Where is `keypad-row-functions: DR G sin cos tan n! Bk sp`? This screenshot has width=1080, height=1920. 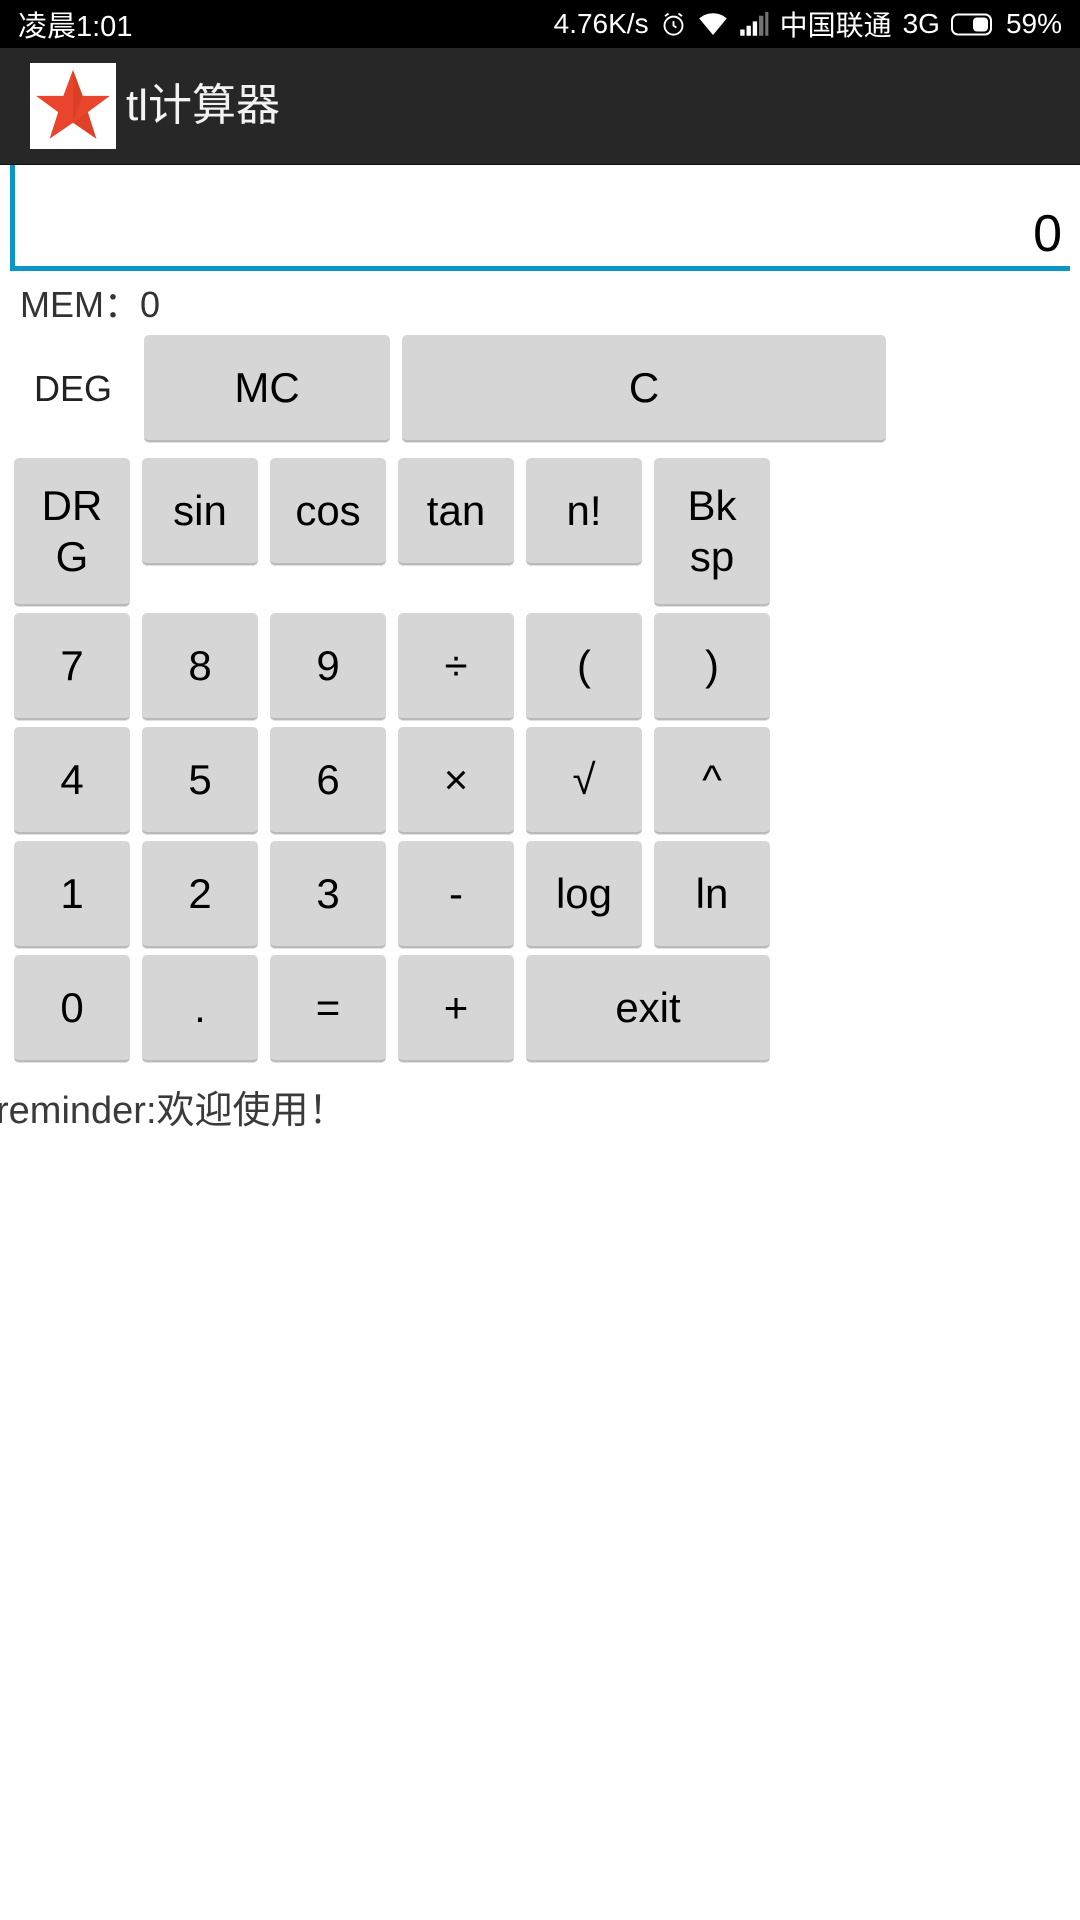 keypad-row-functions: DR G sin cos tan n! Bk sp is located at coordinates (540, 532).